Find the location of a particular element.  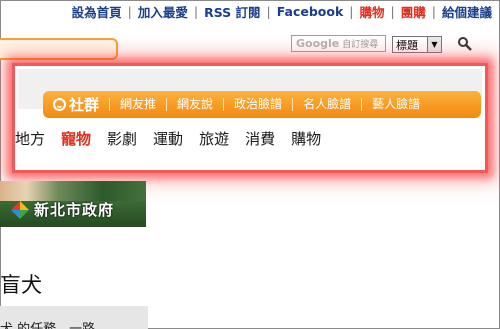

community-item-netizen-recommend: 網友推 is located at coordinates (137, 104).